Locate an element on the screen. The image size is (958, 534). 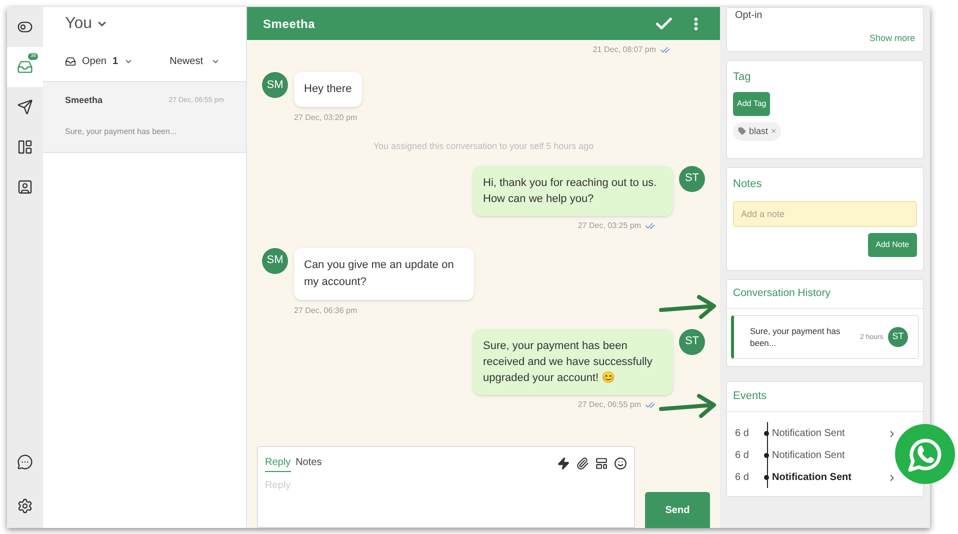
chat-title: Smeetha is located at coordinates (289, 24).